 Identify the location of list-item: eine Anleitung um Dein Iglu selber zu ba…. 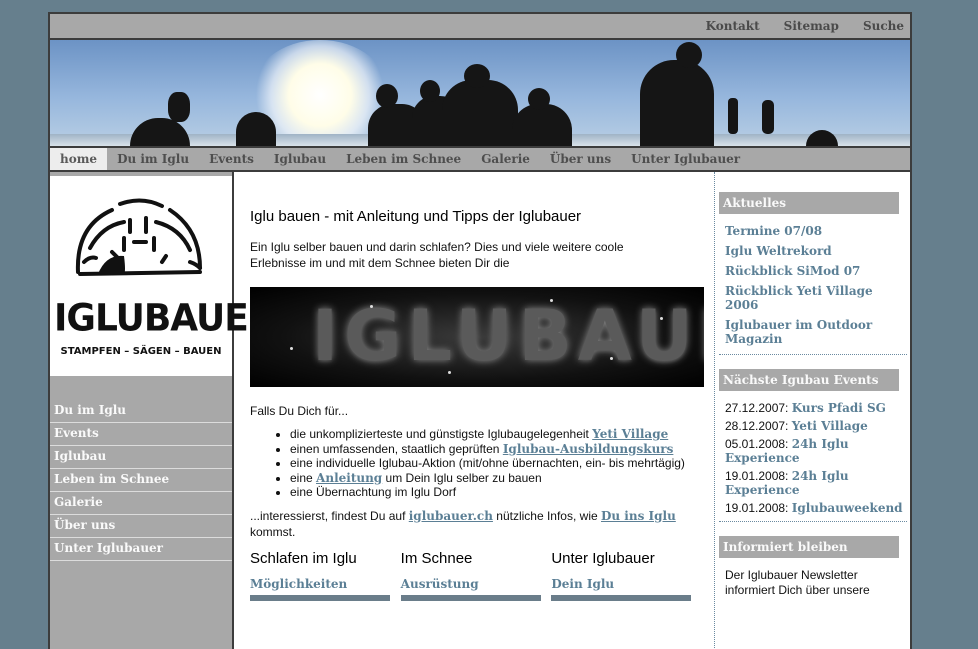
(496, 478).